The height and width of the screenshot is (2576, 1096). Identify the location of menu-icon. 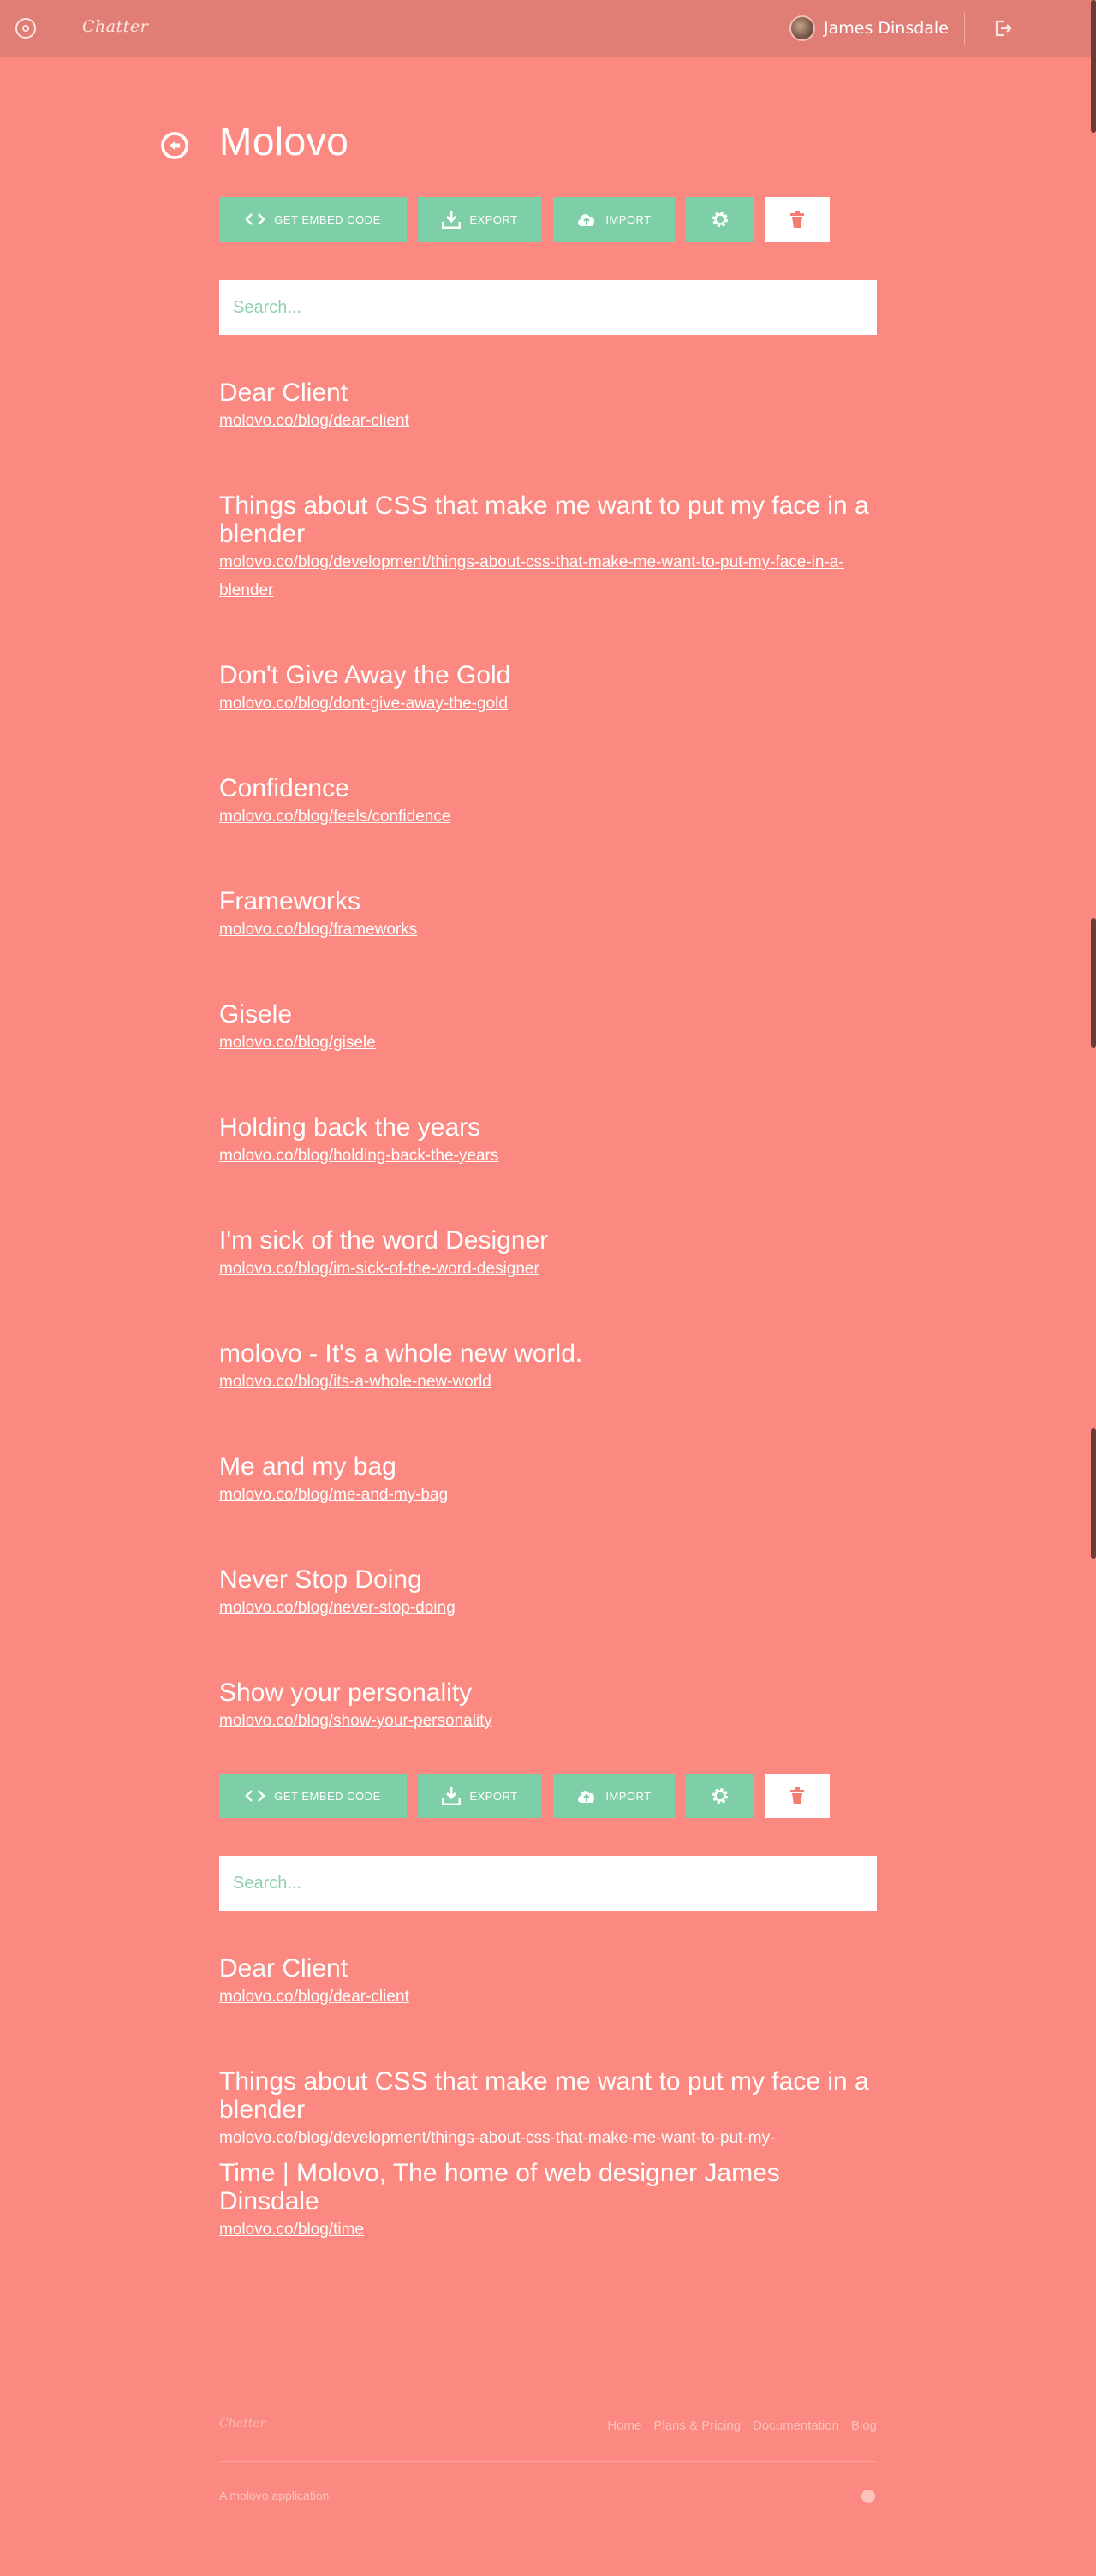
(25, 28).